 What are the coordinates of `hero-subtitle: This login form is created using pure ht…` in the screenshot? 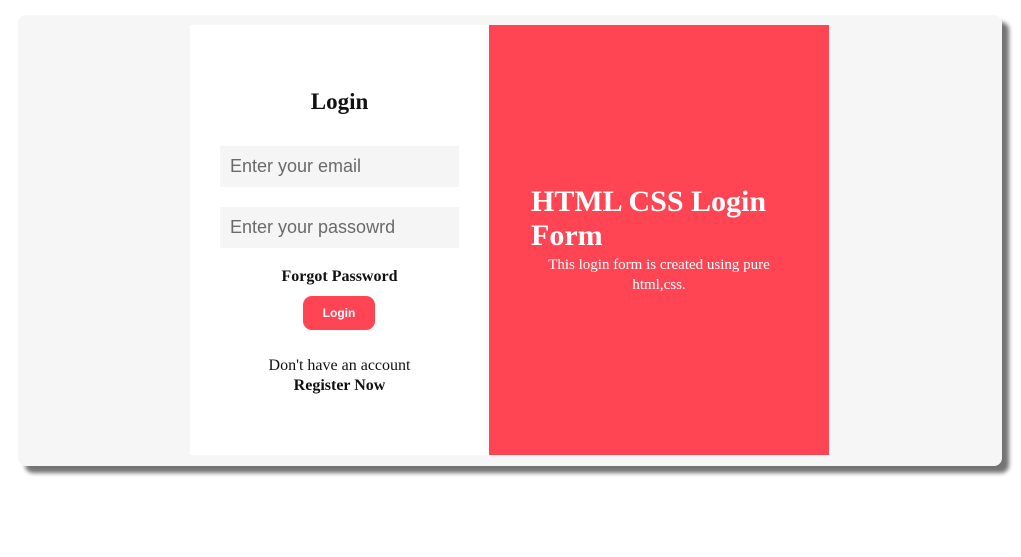 It's located at (659, 275).